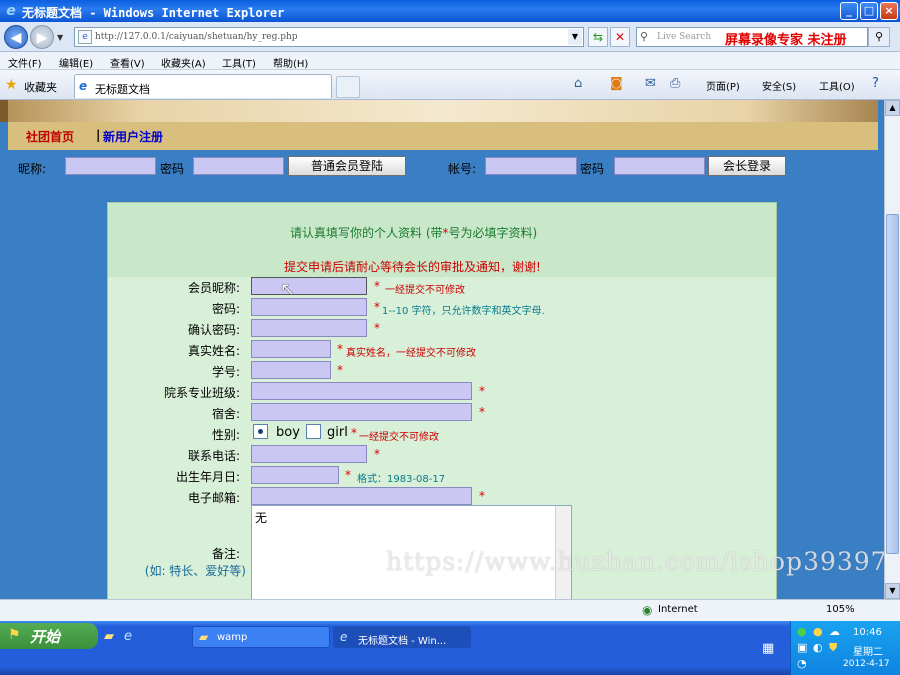  What do you see at coordinates (50, 136) in the screenshot?
I see `nav-home-link: 社团首页` at bounding box center [50, 136].